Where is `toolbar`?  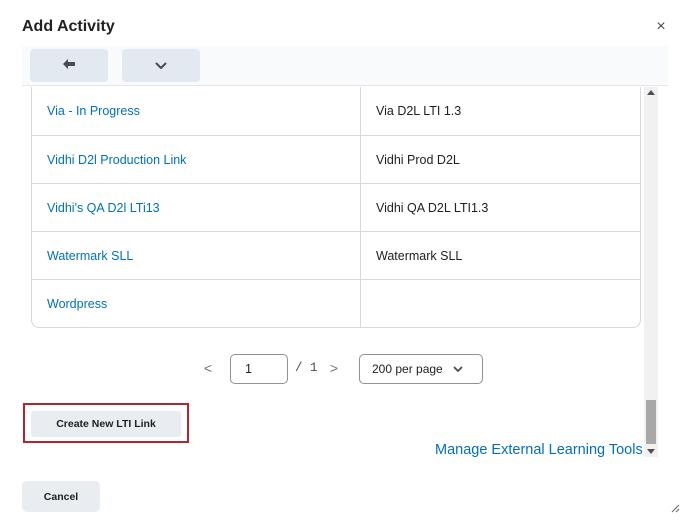 toolbar is located at coordinates (345, 66).